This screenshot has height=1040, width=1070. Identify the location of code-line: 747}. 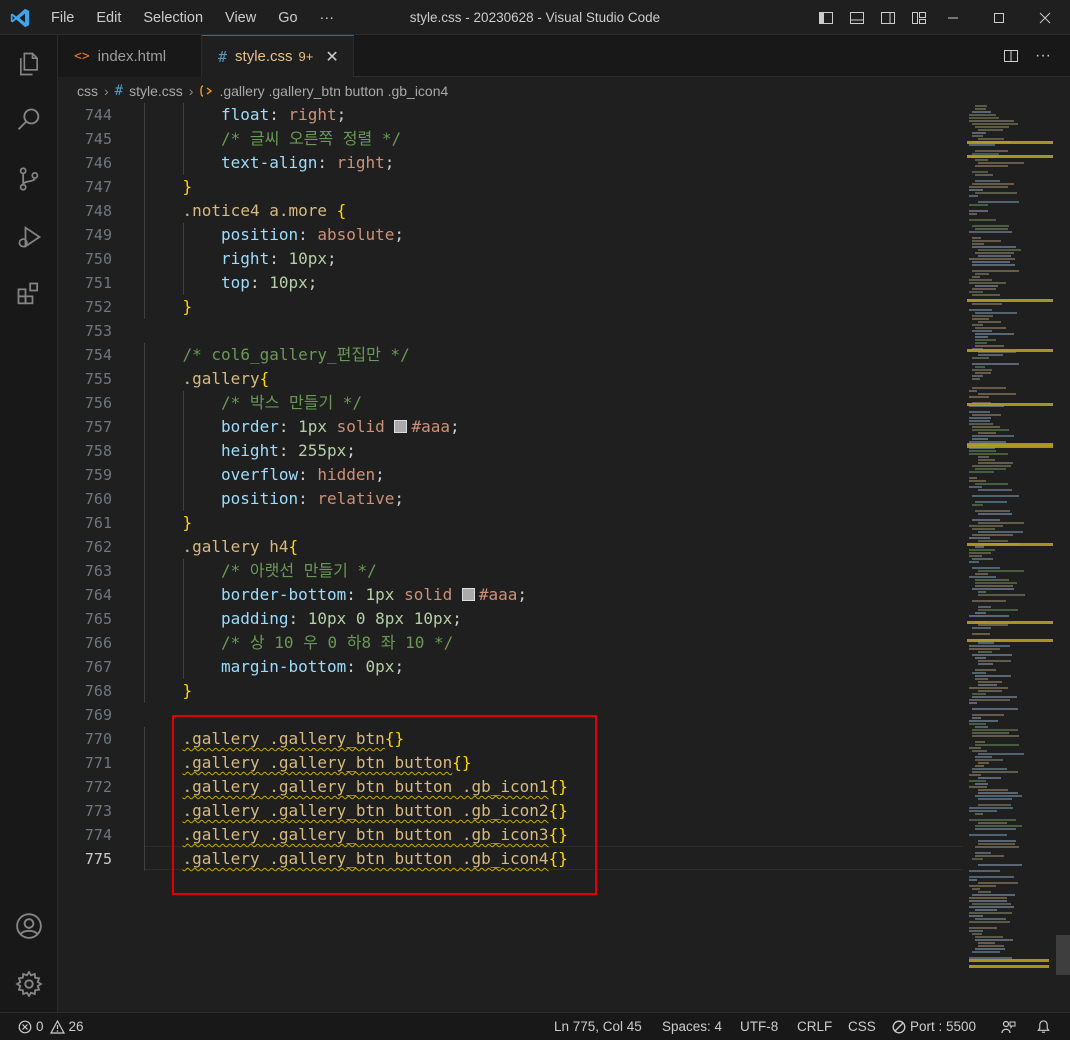
(510, 187).